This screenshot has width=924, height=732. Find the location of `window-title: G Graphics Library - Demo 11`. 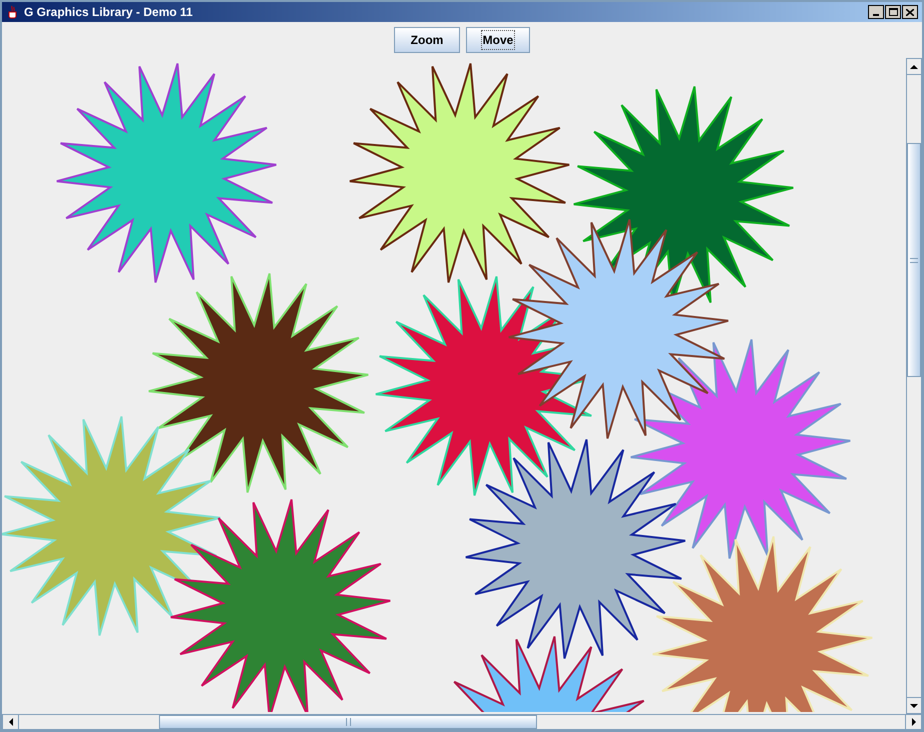

window-title: G Graphics Library - Demo 11 is located at coordinates (109, 12).